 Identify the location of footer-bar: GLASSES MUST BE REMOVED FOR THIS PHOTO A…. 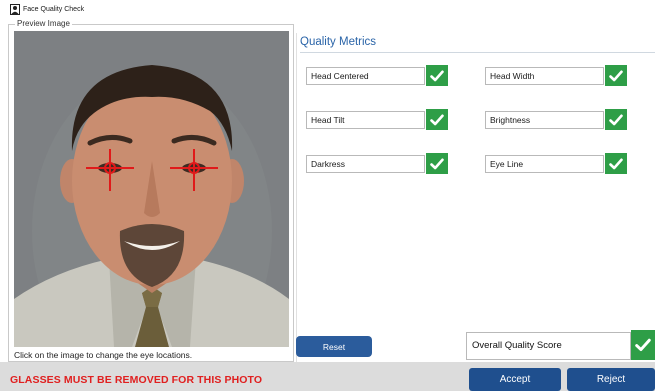
(327, 376).